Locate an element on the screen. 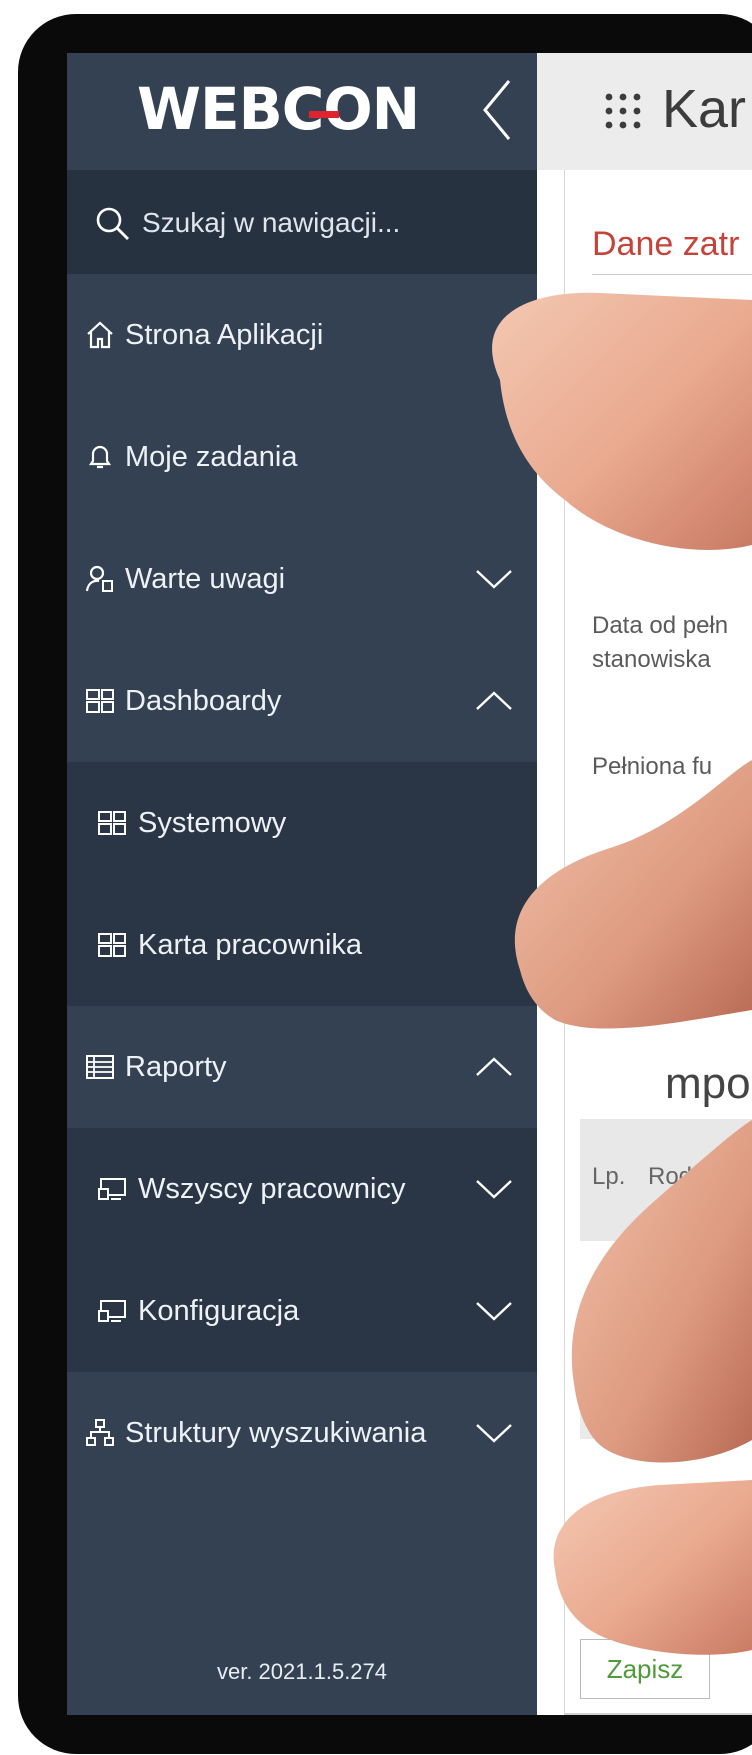 Image resolution: width=752 pixels, height=1755 pixels. apps-grid-icon is located at coordinates (623, 111).